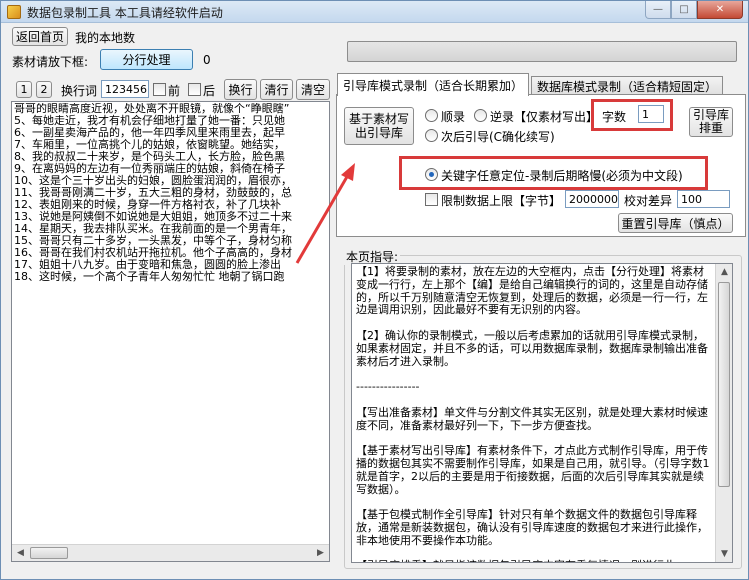 The width and height of the screenshot is (749, 580). I want to click on back-home-button: 返回首页, so click(40, 36).